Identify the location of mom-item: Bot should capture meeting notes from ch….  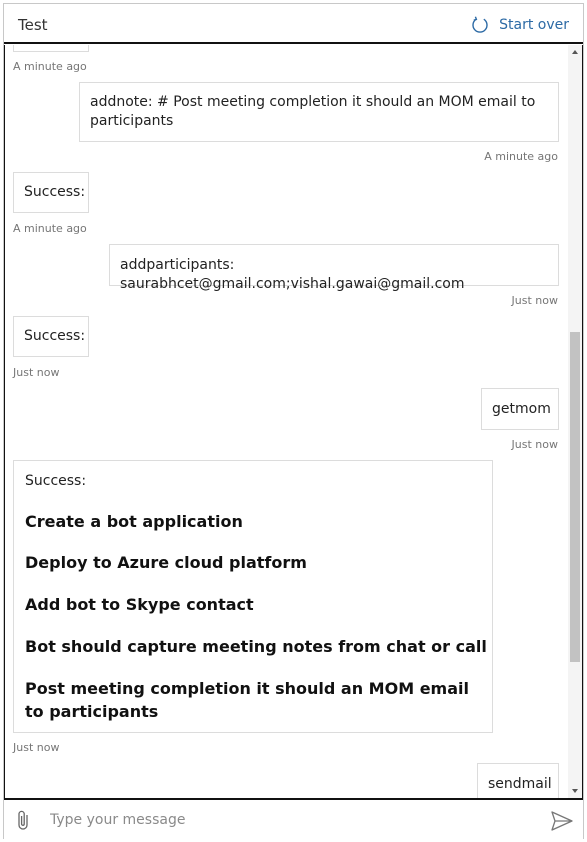
(256, 646).